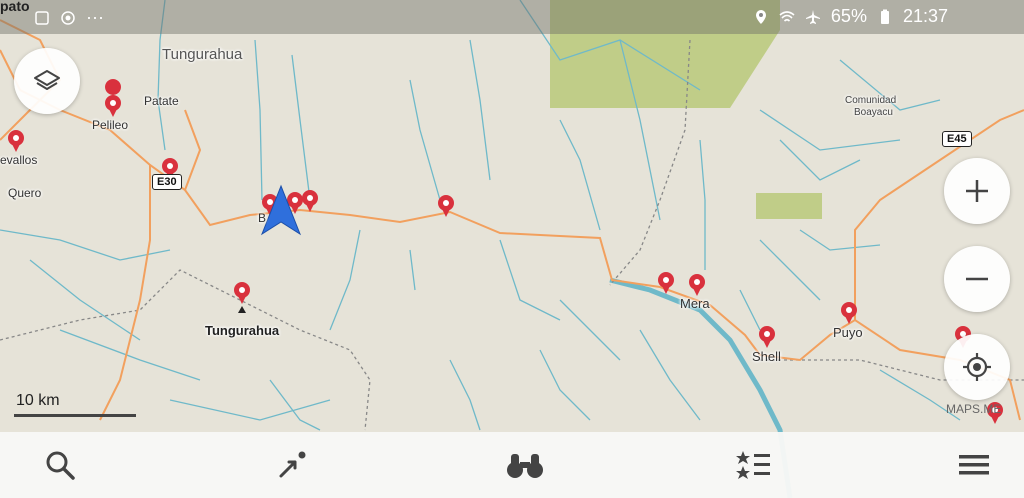  Describe the element at coordinates (766, 356) in the screenshot. I see `town-label-shell: Shell` at that location.